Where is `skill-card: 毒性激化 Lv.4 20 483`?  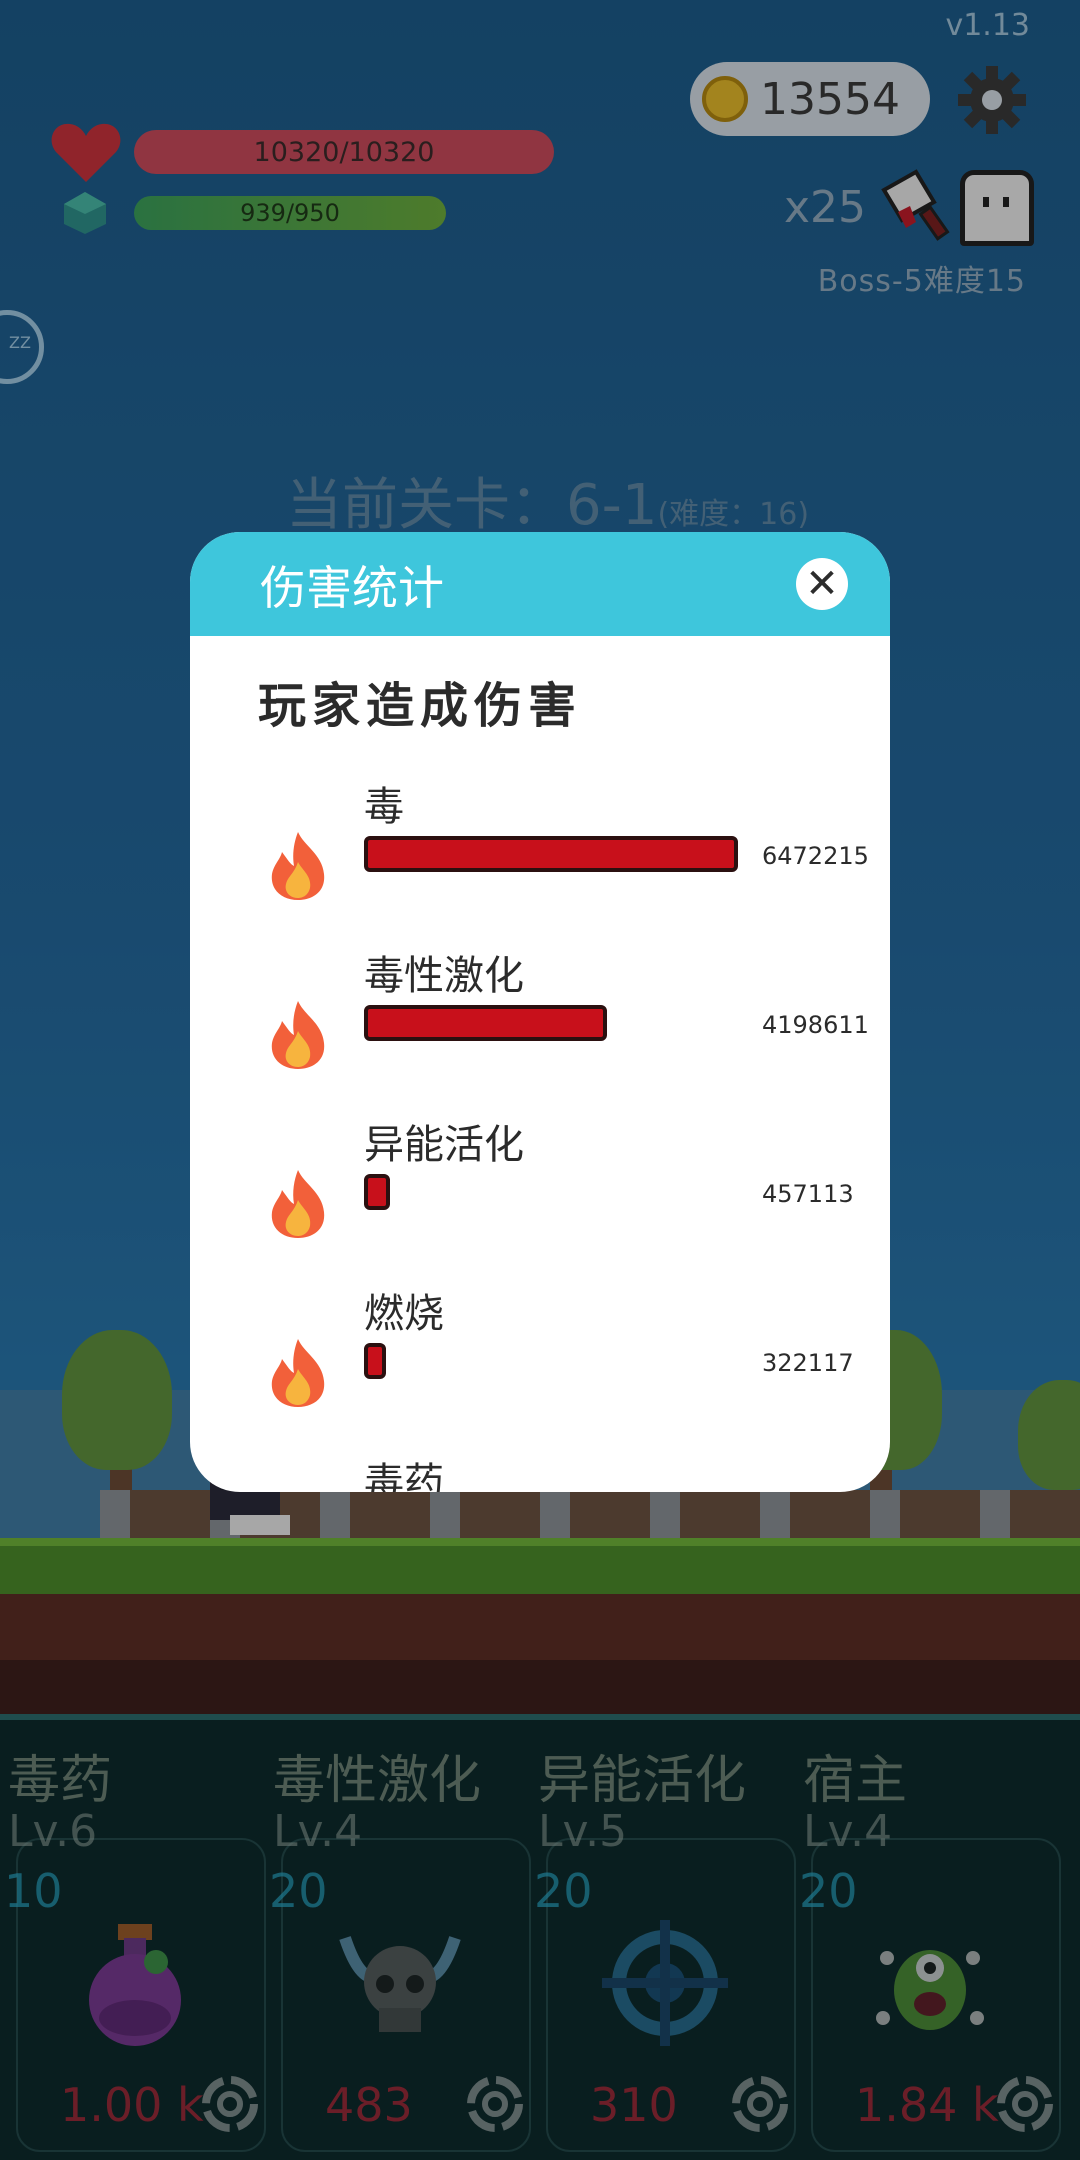 skill-card: 毒性激化 Lv.4 20 483 is located at coordinates (398, 1948).